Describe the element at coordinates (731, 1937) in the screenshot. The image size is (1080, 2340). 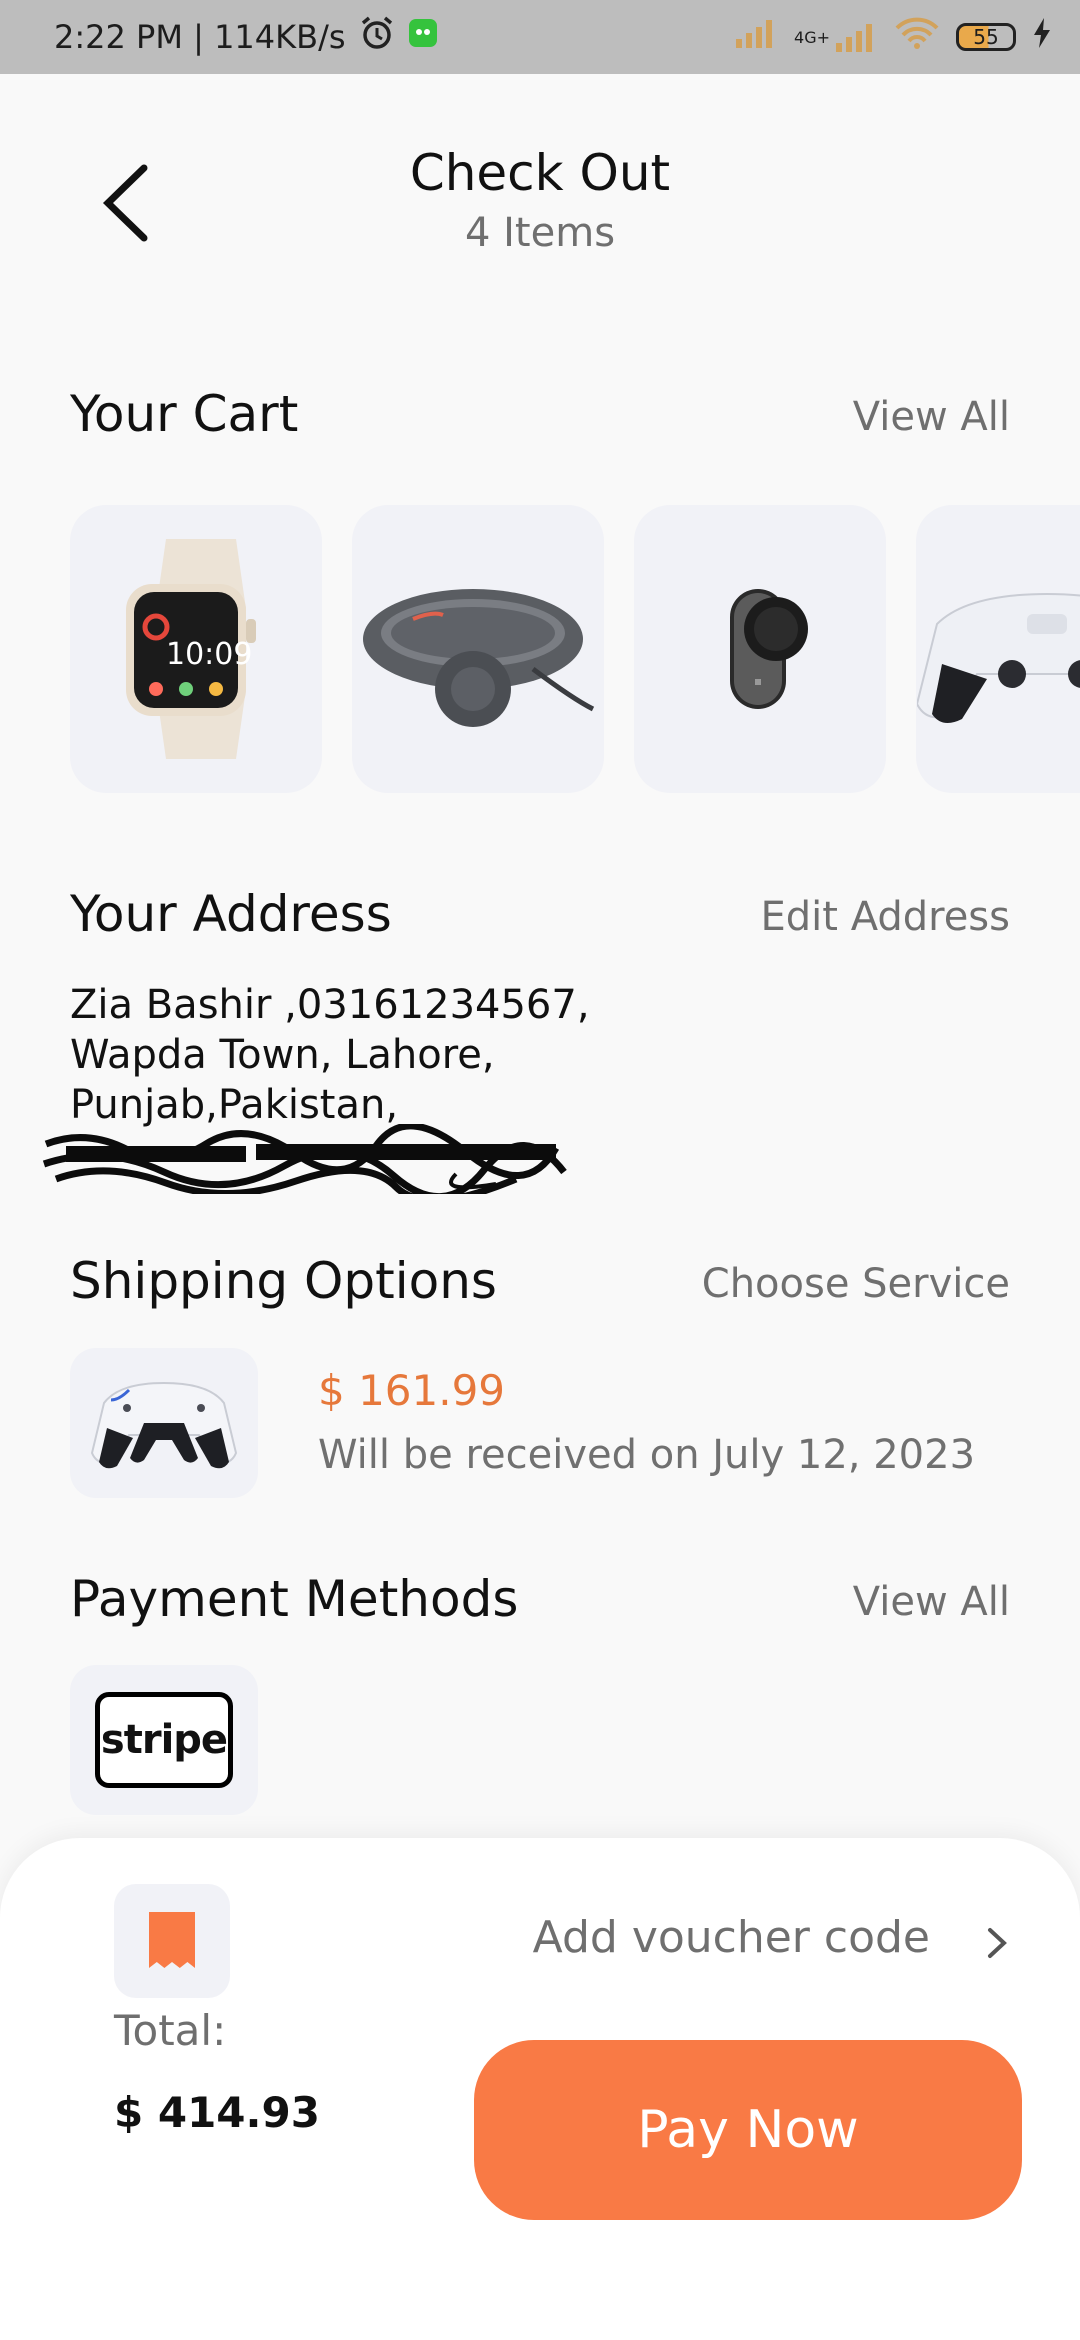
I see `voucher-code-link: Add voucher code` at that location.